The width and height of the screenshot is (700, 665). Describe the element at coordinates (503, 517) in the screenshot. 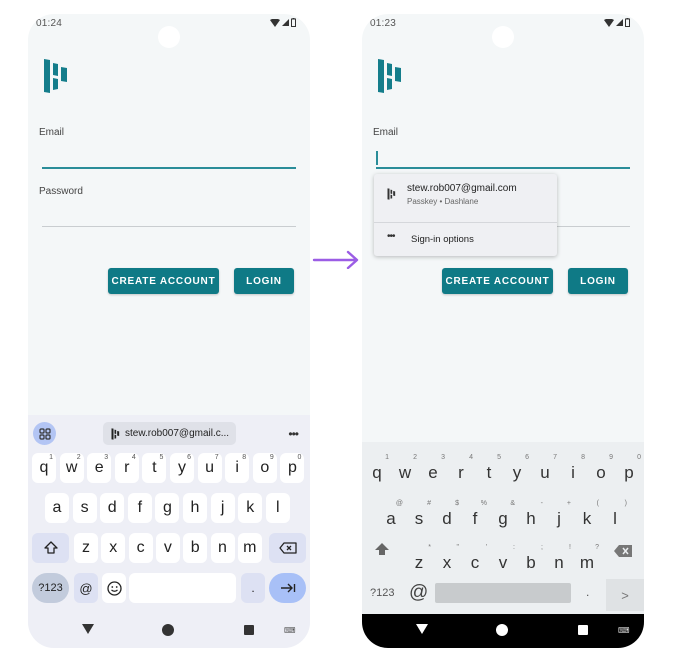

I see `key-g: g &` at that location.